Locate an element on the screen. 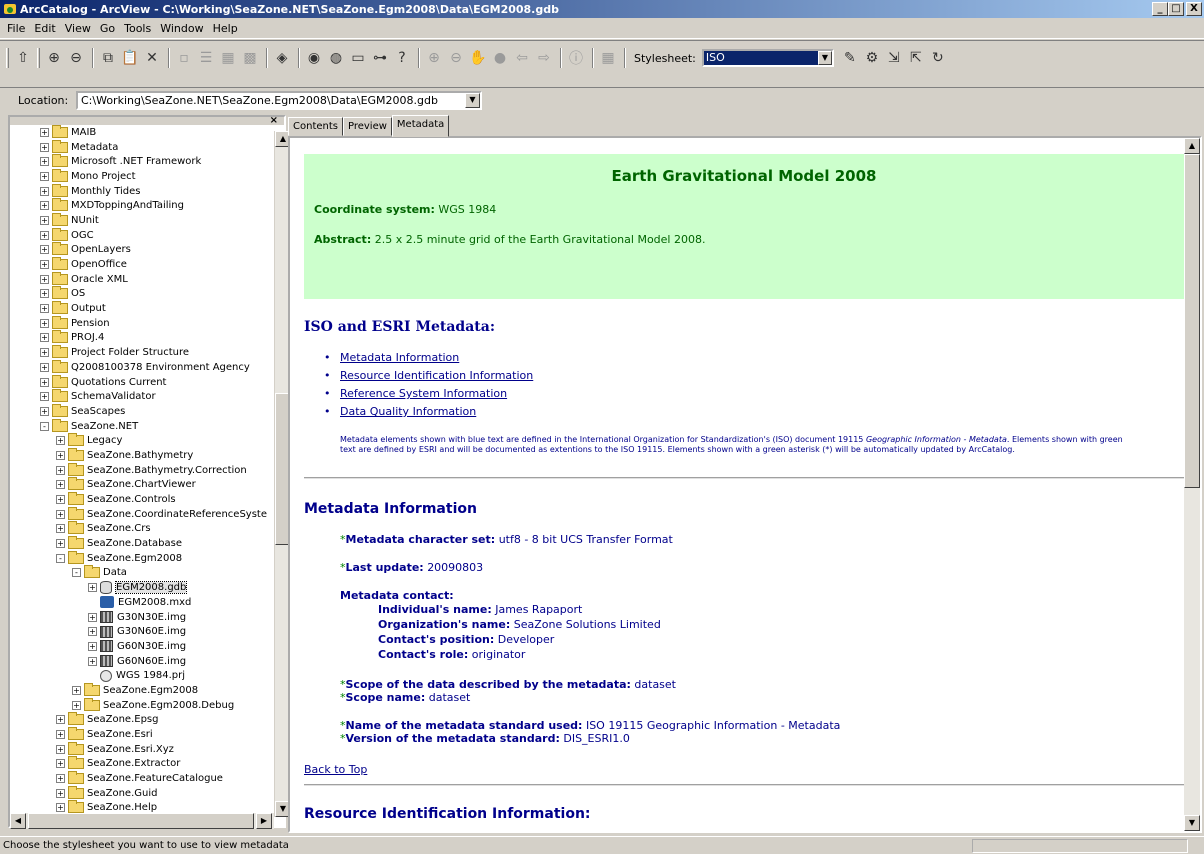 The height and width of the screenshot is (854, 1204). chevron-down-icon: ▼ is located at coordinates (824, 58).